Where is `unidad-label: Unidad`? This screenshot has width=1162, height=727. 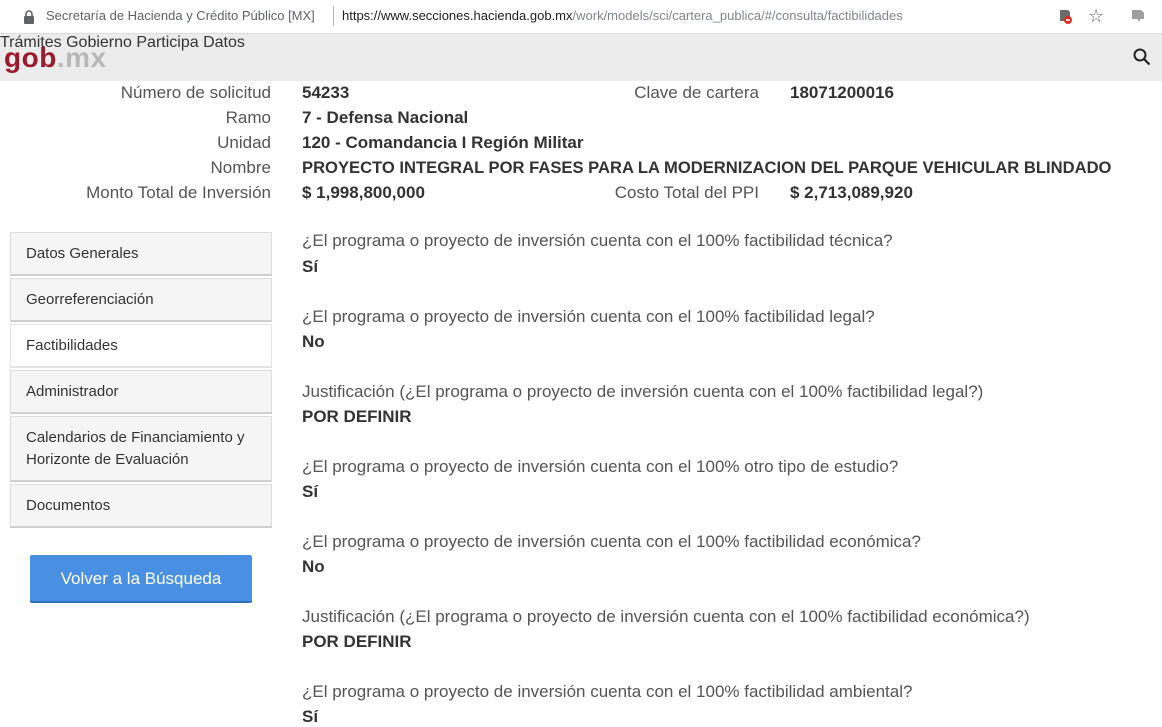
unidad-label: Unidad is located at coordinates (244, 142).